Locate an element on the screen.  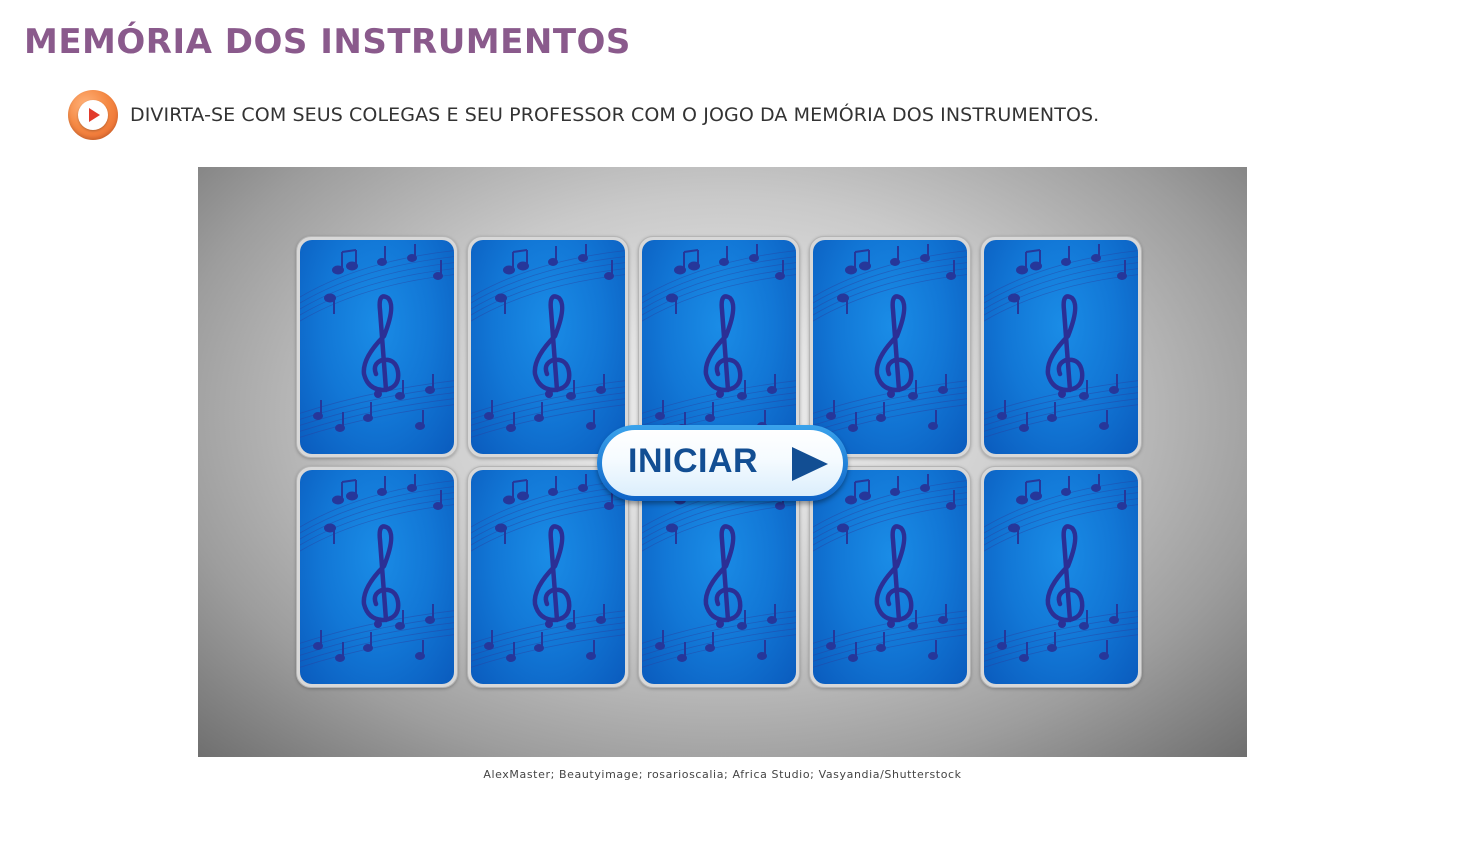
play-audio-icon is located at coordinates (93, 115).